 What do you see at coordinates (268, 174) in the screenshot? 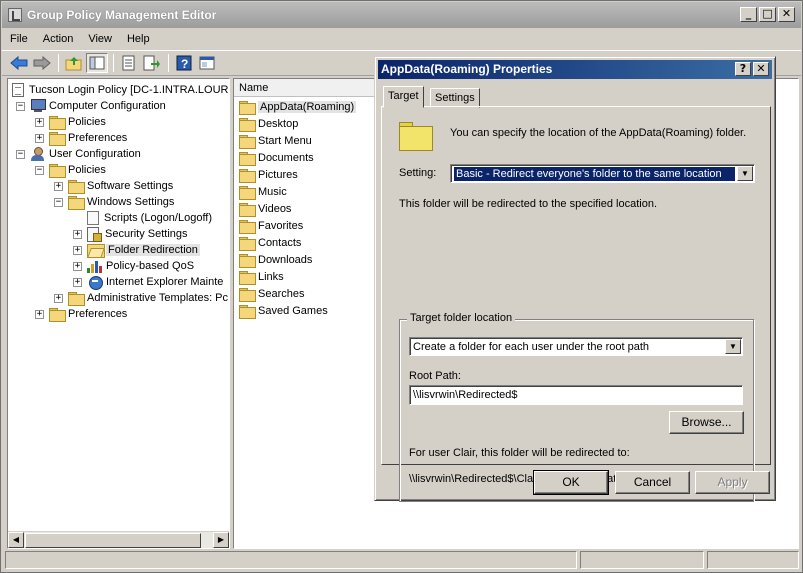
I see `list-item: Pictures` at bounding box center [268, 174].